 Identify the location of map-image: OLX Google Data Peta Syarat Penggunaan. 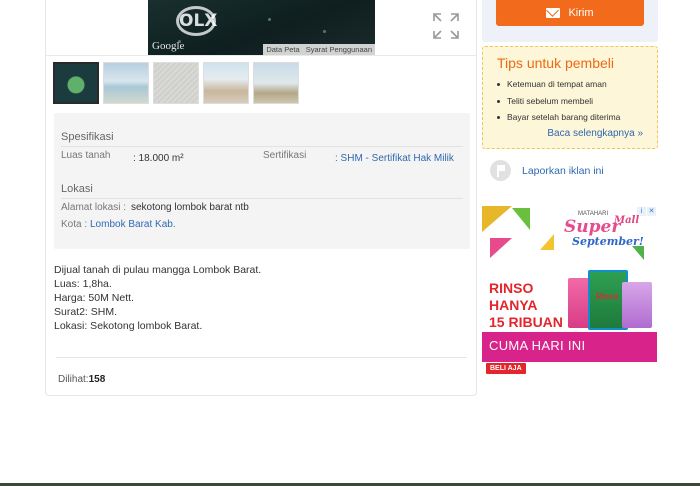
(261, 27).